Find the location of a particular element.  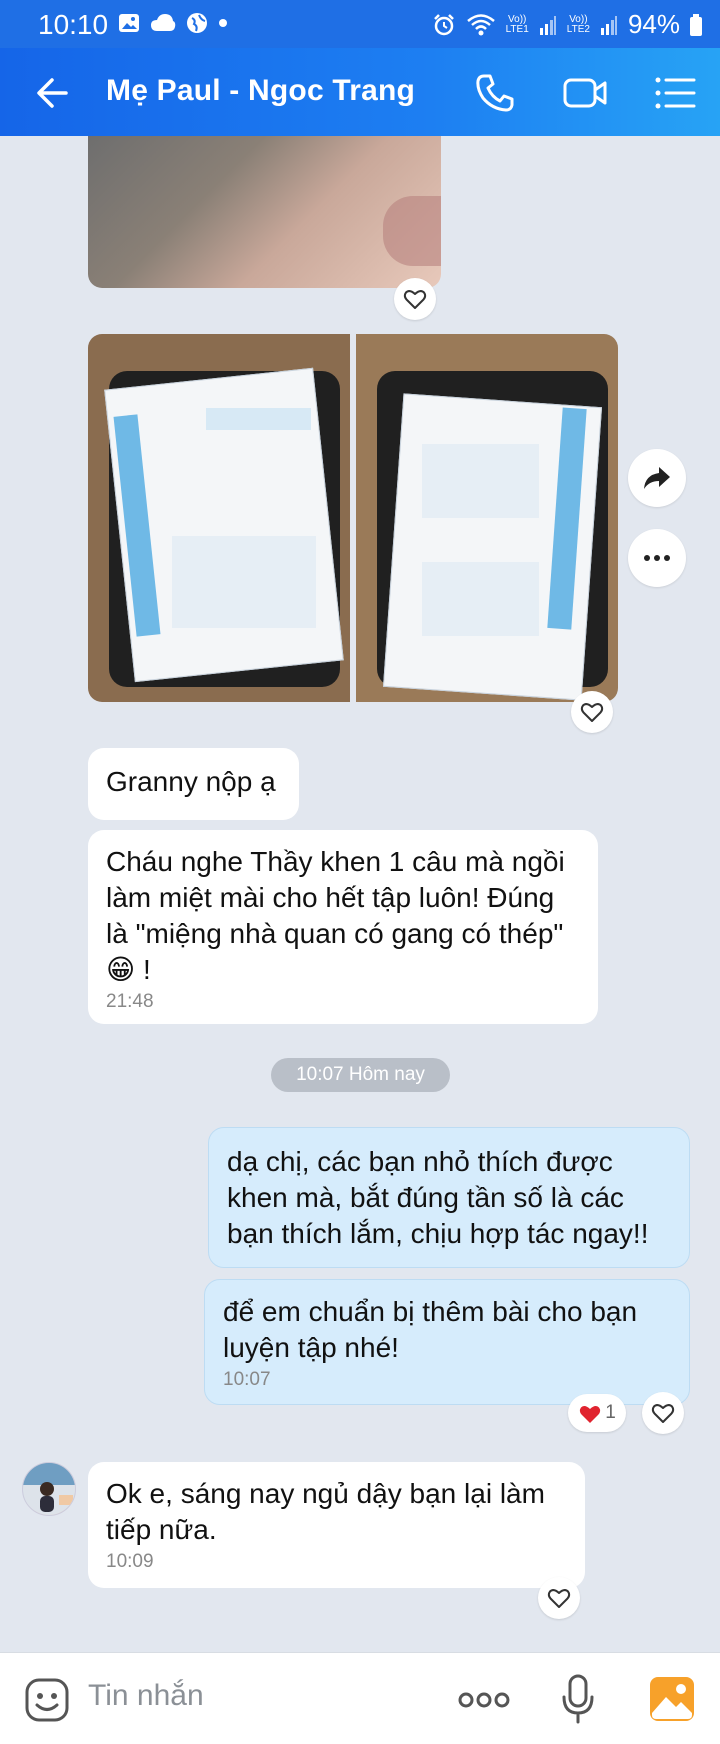

list-menu-icon is located at coordinates (675, 93).